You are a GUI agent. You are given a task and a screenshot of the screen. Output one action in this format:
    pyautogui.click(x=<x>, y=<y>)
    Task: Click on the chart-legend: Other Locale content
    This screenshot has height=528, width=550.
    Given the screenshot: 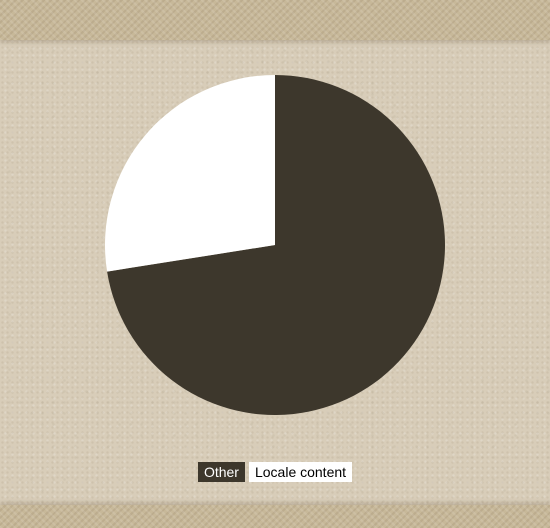 What is the action you would take?
    pyautogui.click(x=275, y=472)
    